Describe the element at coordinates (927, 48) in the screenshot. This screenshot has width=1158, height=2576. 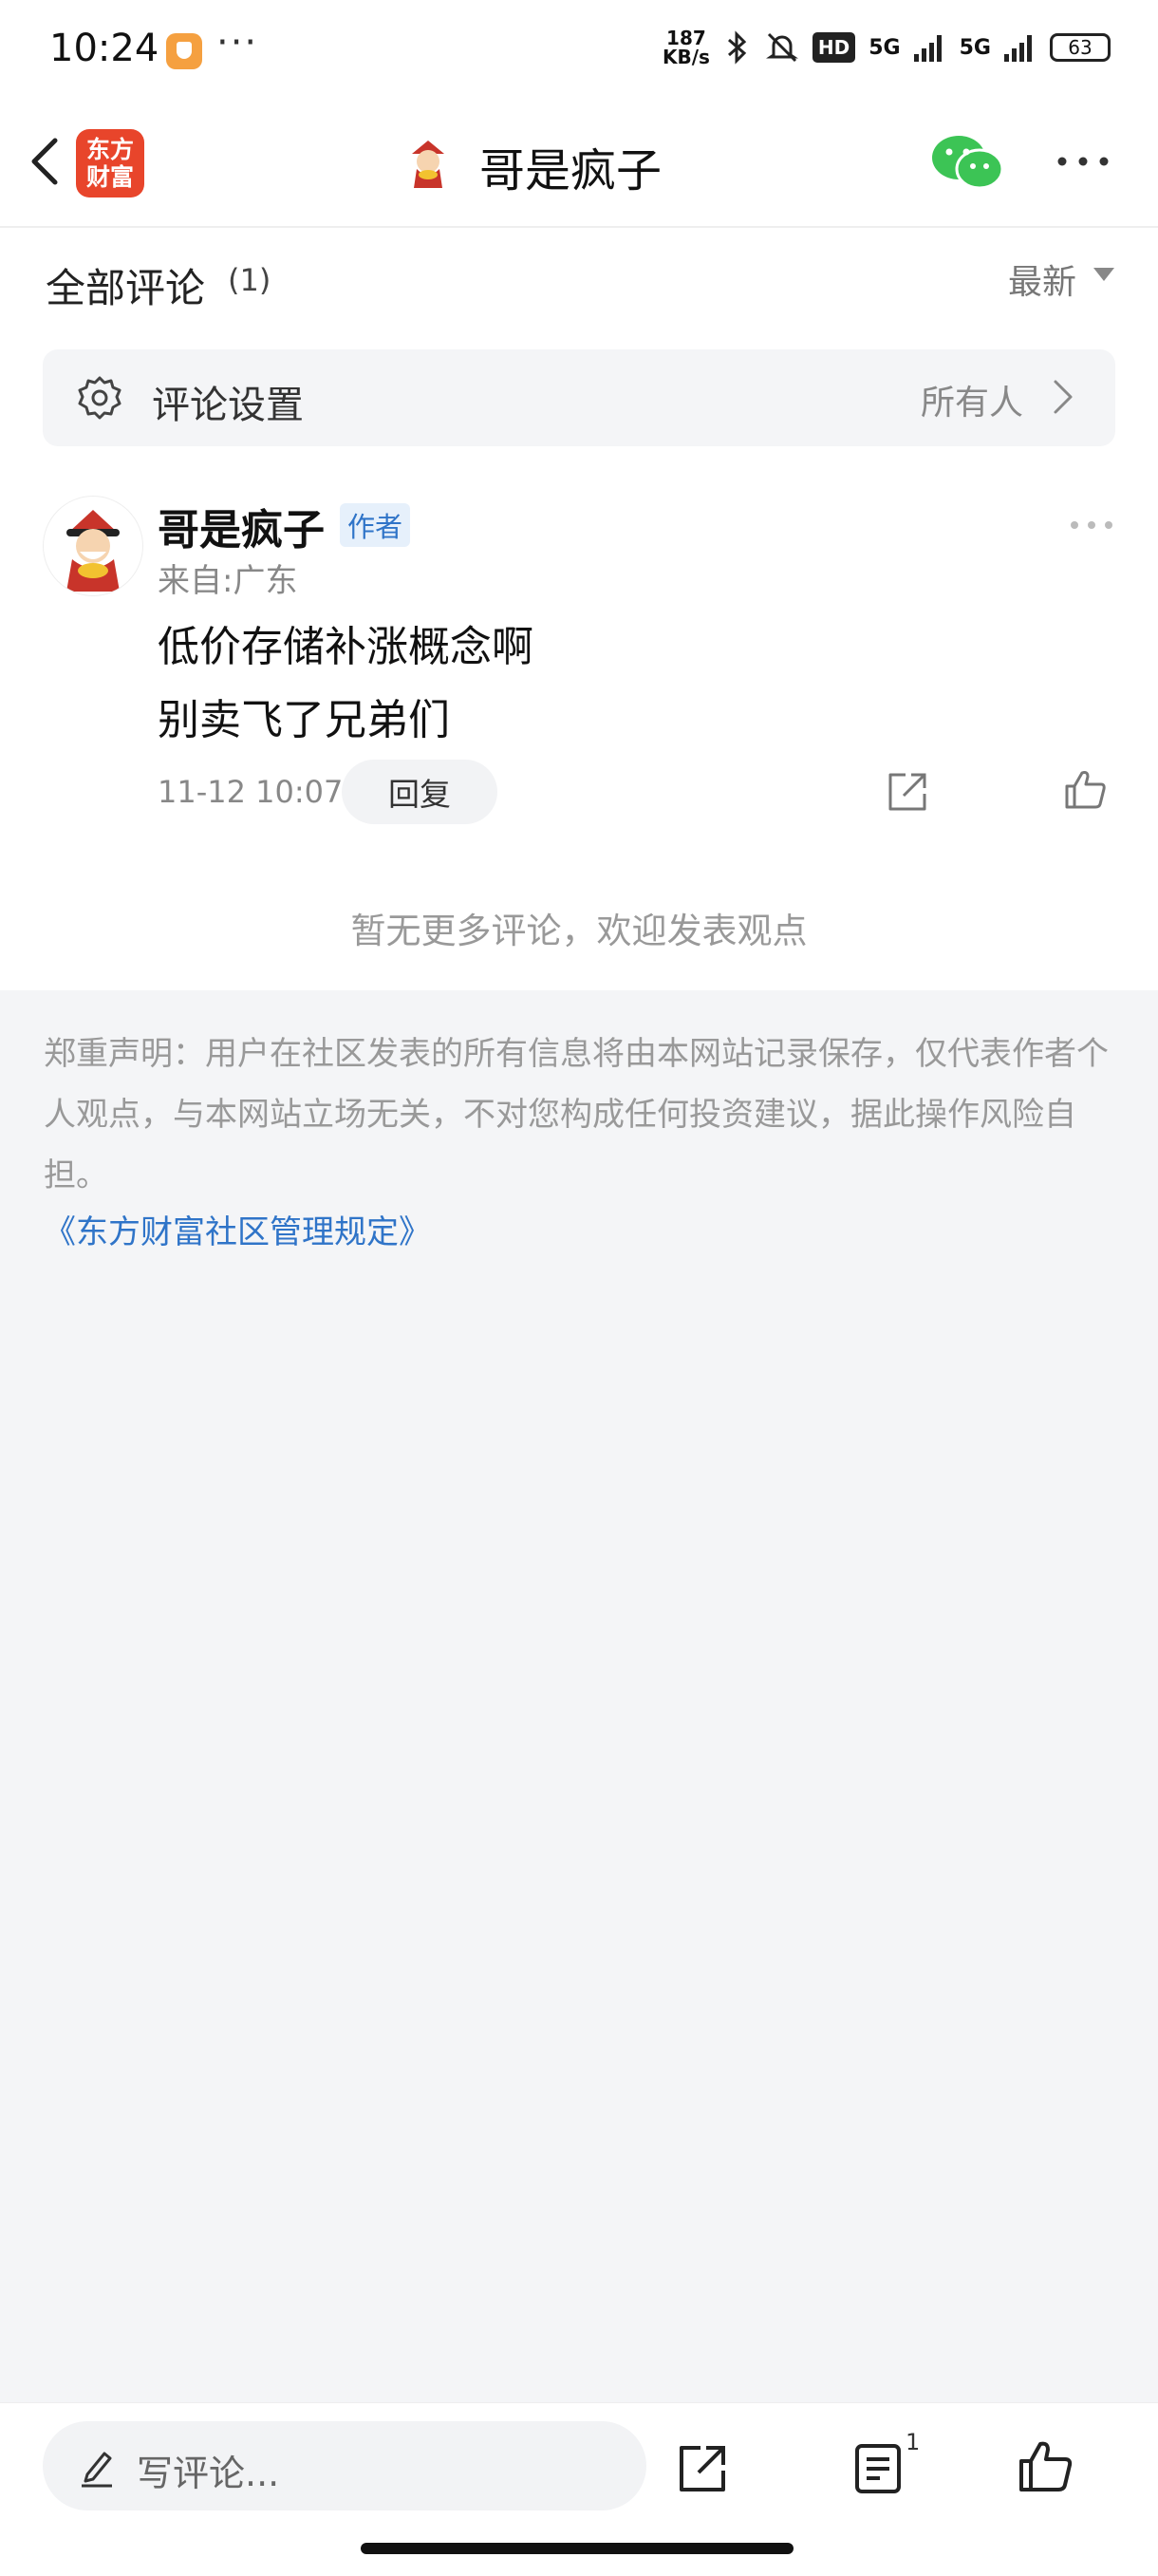
I see `signal-1-icon` at that location.